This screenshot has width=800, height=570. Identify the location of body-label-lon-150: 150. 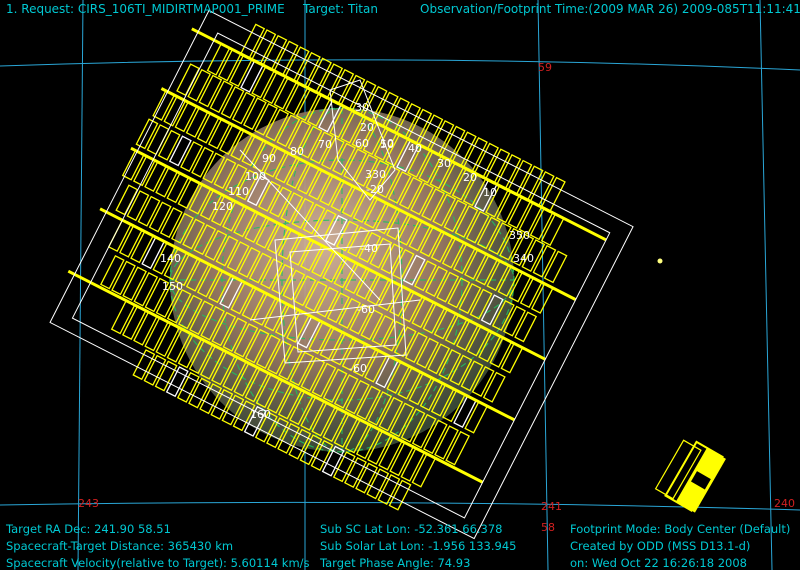
(172, 286).